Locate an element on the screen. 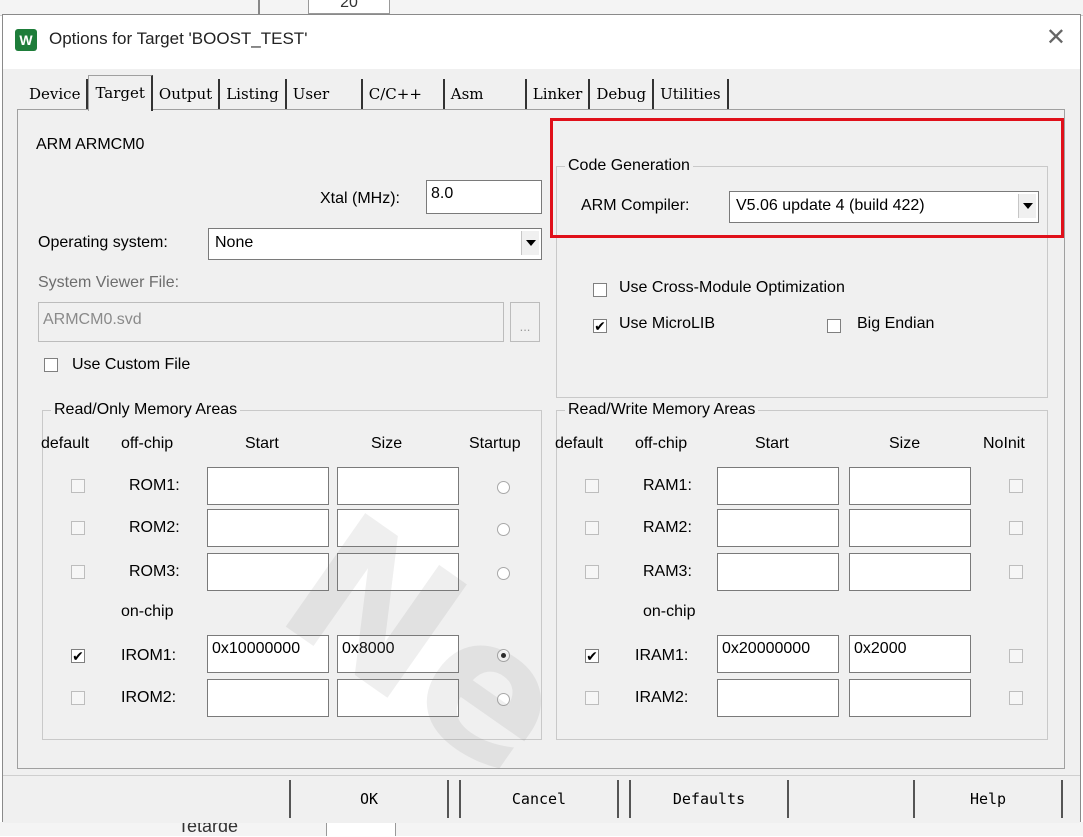 The width and height of the screenshot is (1083, 837). ro-onchip-label: on-chip is located at coordinates (147, 611).